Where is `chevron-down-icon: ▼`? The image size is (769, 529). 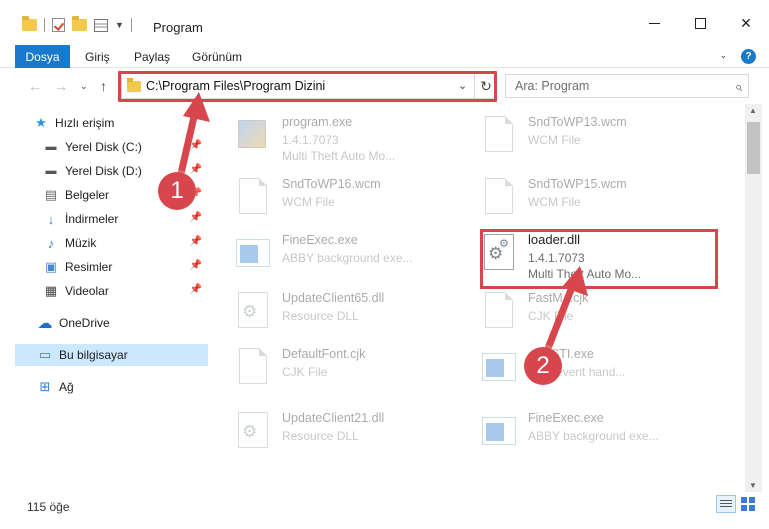
chevron-down-icon: ▼ is located at coordinates (119, 25).